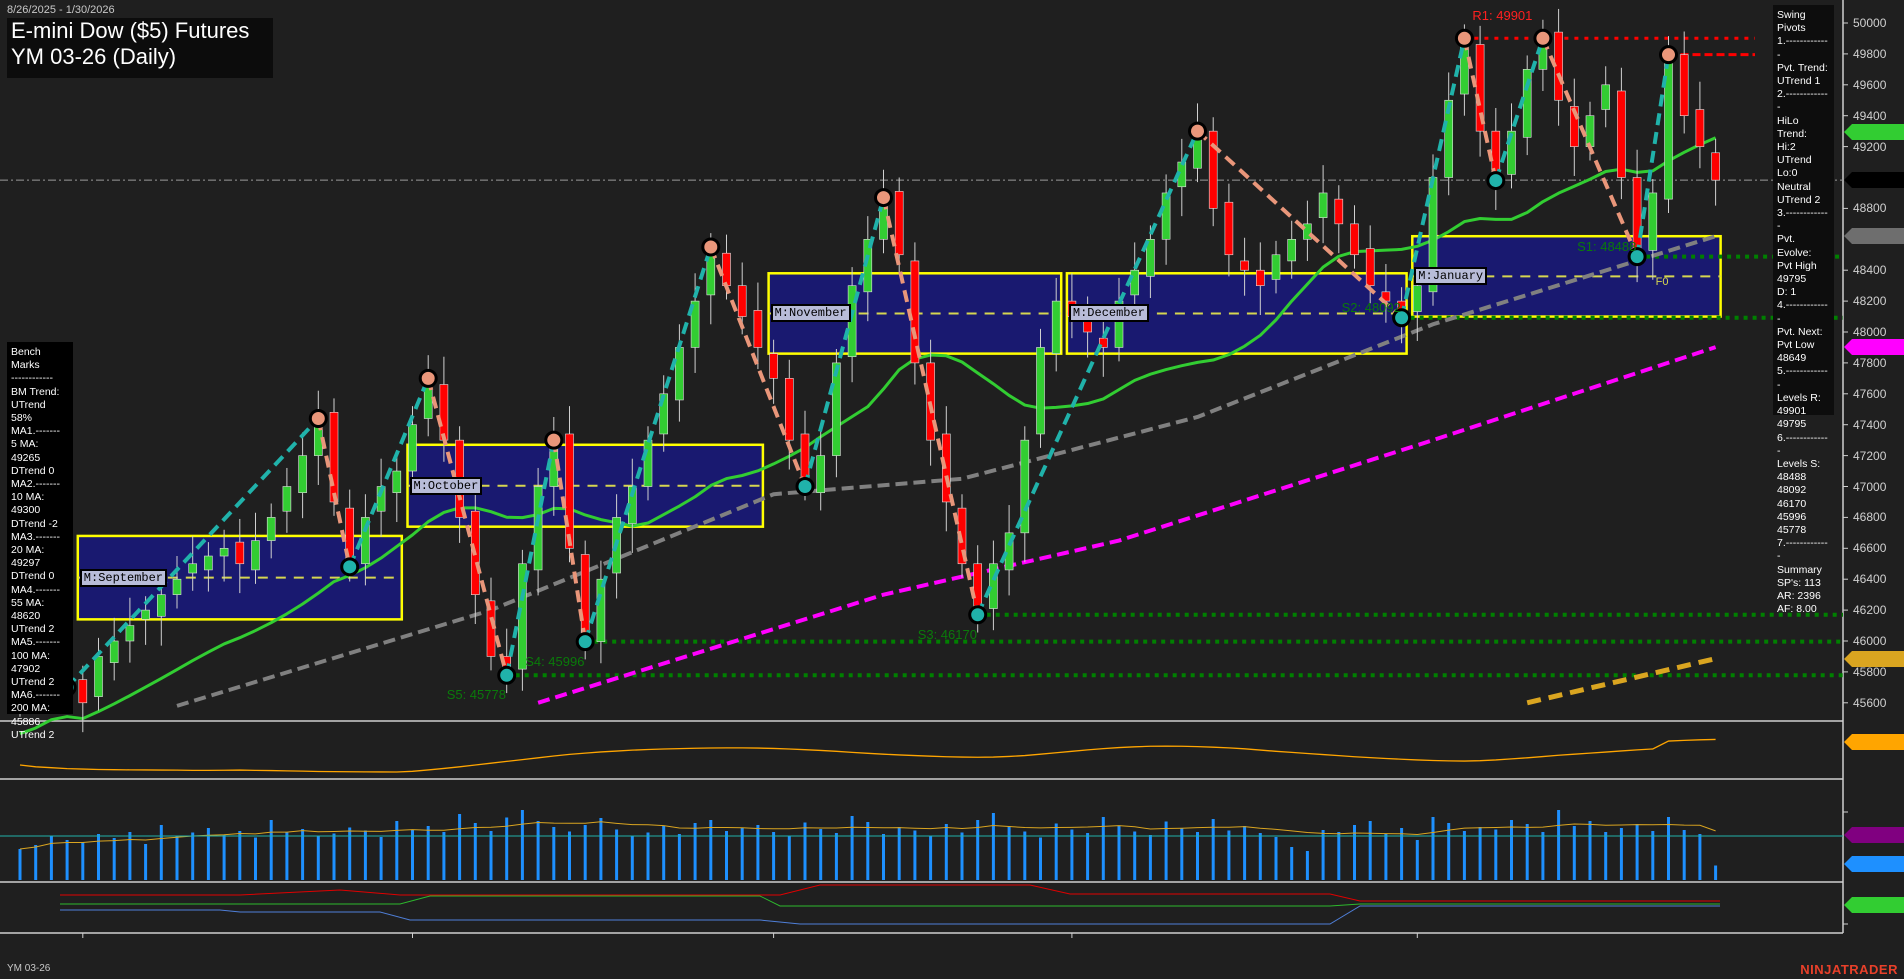 The width and height of the screenshot is (1904, 979). Describe the element at coordinates (35, 695) in the screenshot. I see `bench-marks-line: MA6.-------` at that location.